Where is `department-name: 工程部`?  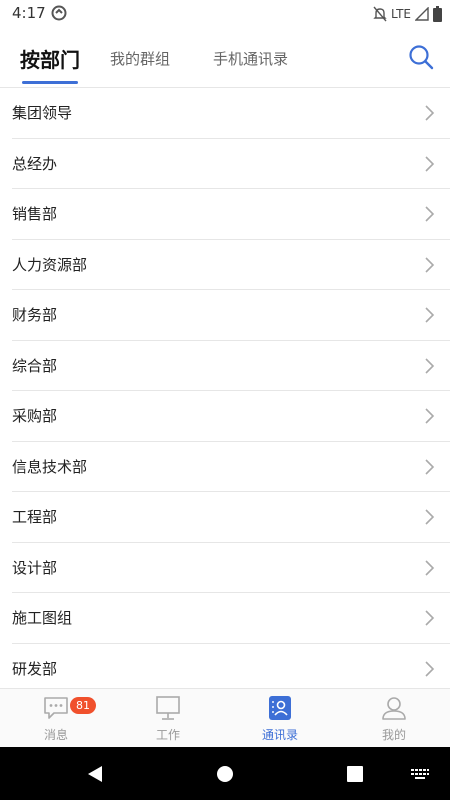
department-name: 工程部 is located at coordinates (35, 517).